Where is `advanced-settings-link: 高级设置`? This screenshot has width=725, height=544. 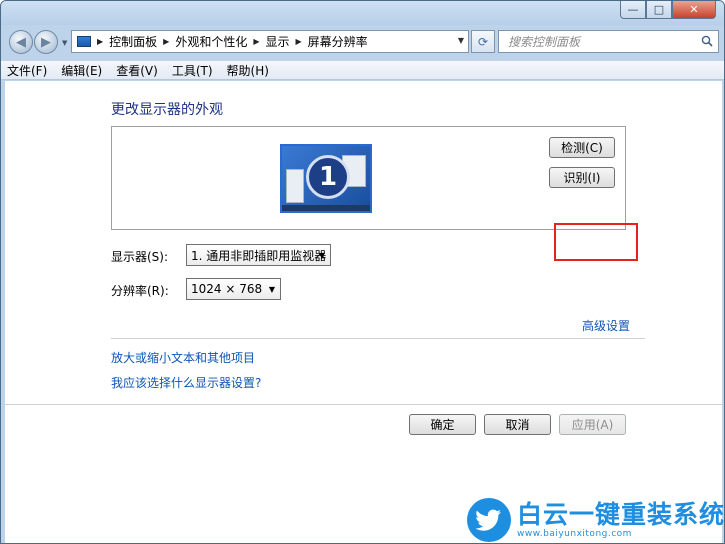 advanced-settings-link: 高级设置 is located at coordinates (606, 325).